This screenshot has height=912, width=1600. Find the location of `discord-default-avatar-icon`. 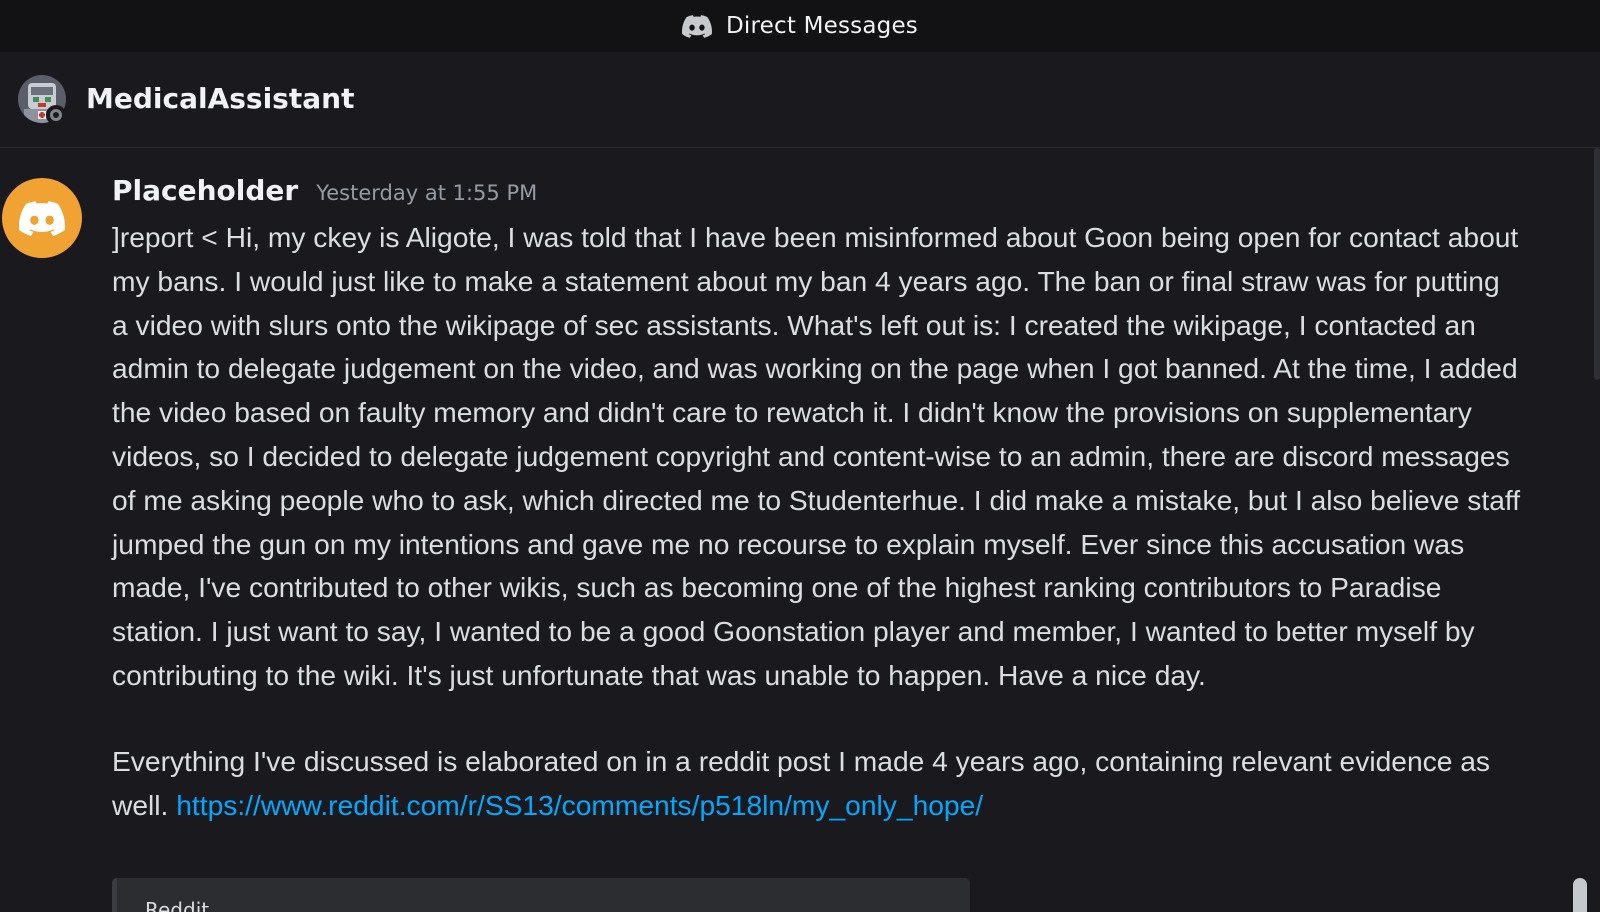

discord-default-avatar-icon is located at coordinates (42, 218).